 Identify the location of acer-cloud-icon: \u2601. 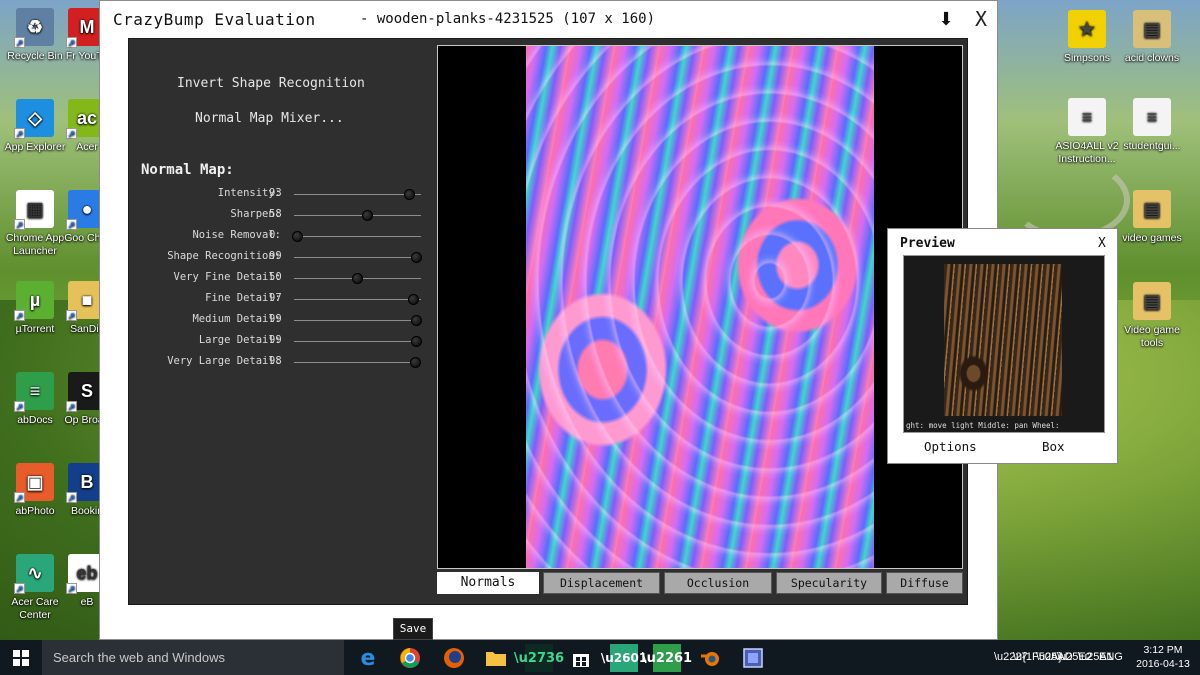
(624, 658).